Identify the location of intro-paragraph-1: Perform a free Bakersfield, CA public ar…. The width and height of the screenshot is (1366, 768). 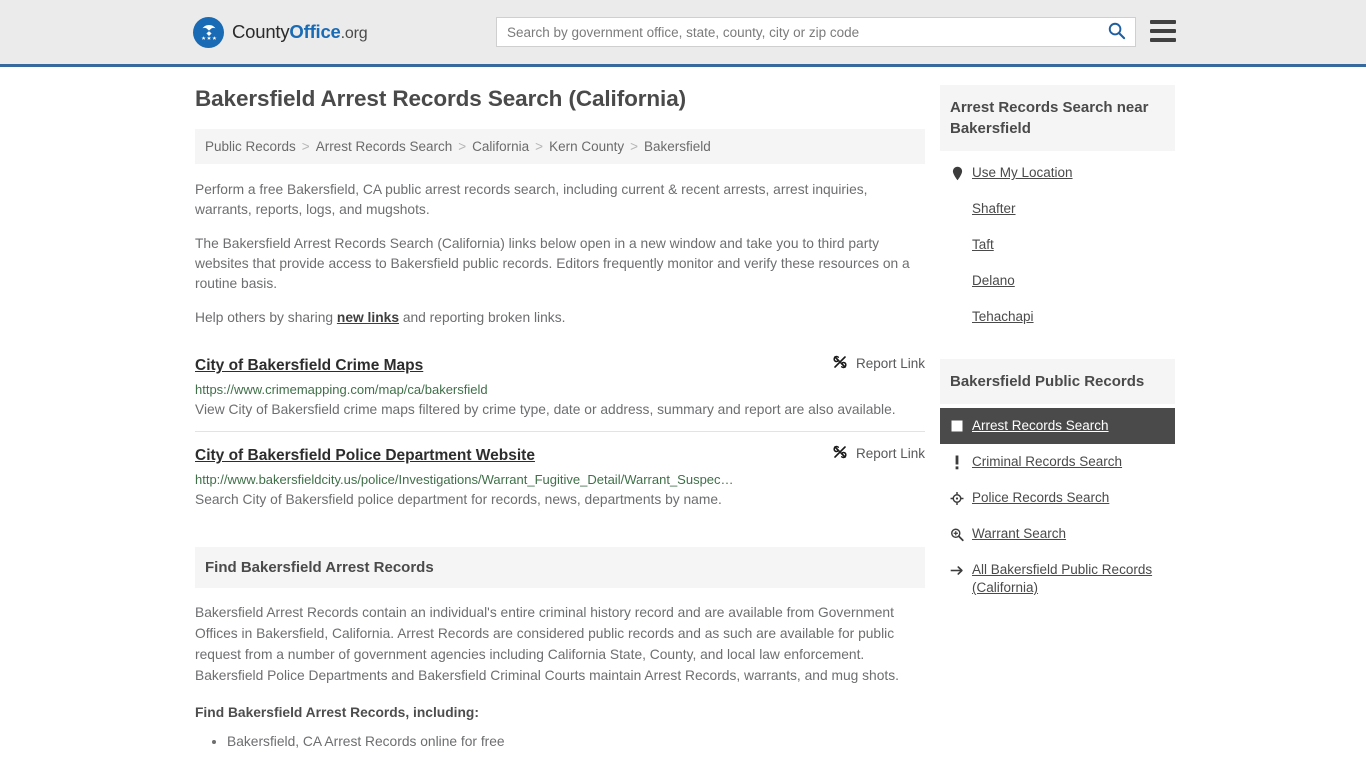
(531, 199).